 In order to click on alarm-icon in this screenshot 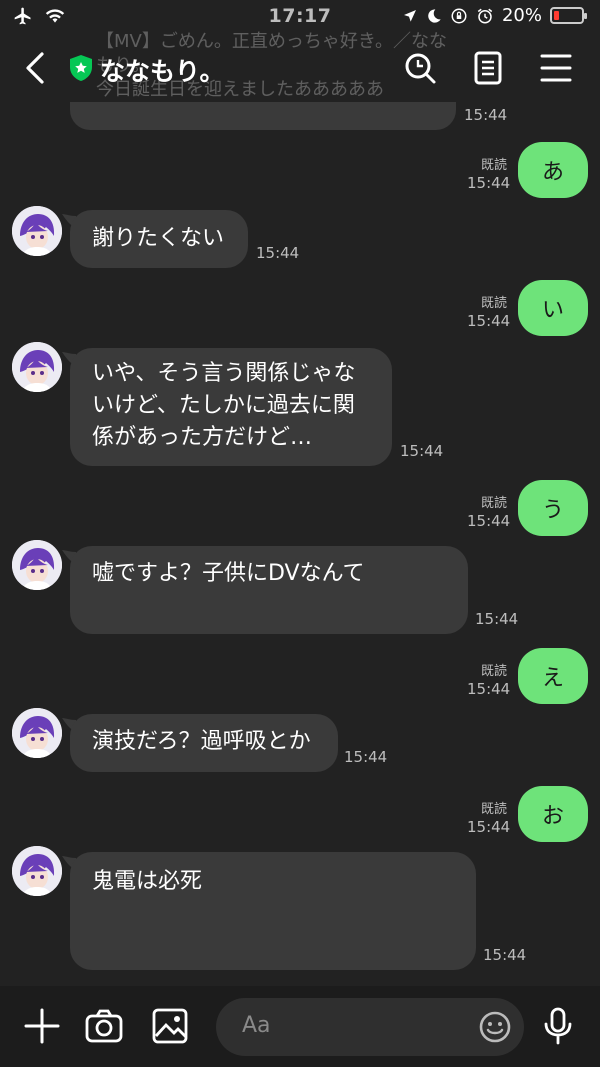, I will do `click(485, 15)`.